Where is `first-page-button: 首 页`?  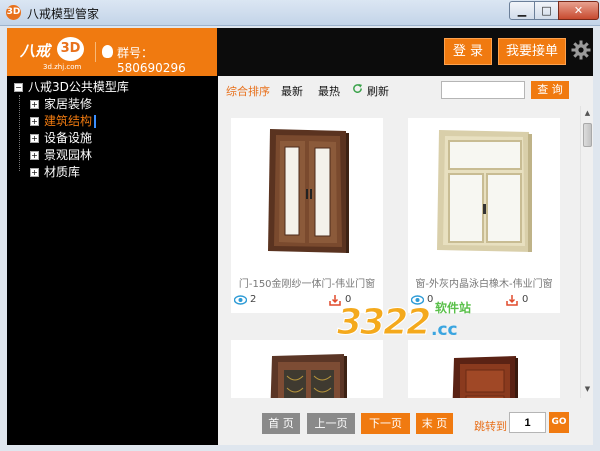 first-page-button: 首 页 is located at coordinates (281, 423).